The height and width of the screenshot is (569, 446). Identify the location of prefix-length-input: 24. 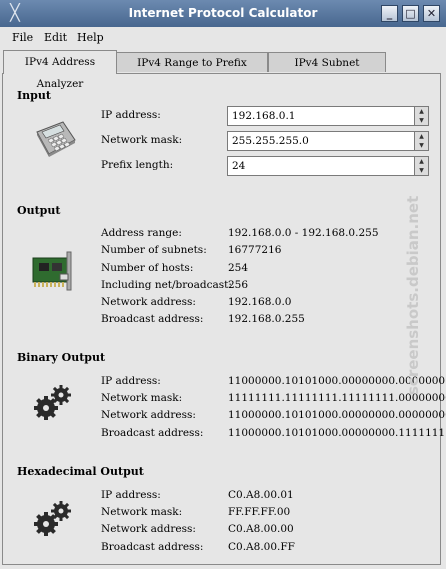
(321, 166).